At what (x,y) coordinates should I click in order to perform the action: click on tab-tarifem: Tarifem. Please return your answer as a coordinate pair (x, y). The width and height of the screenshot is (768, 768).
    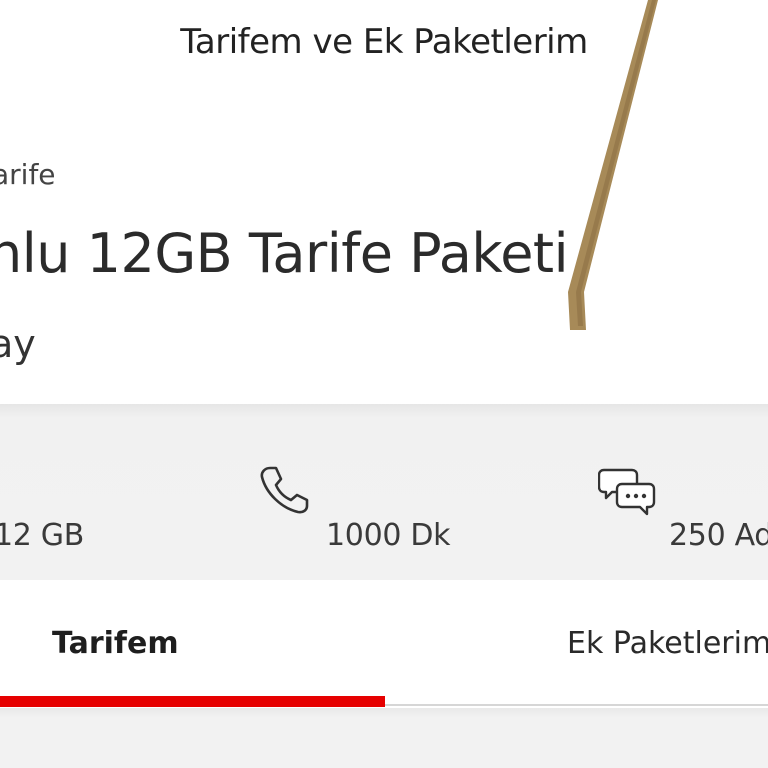
    Looking at the image, I should click on (192, 644).